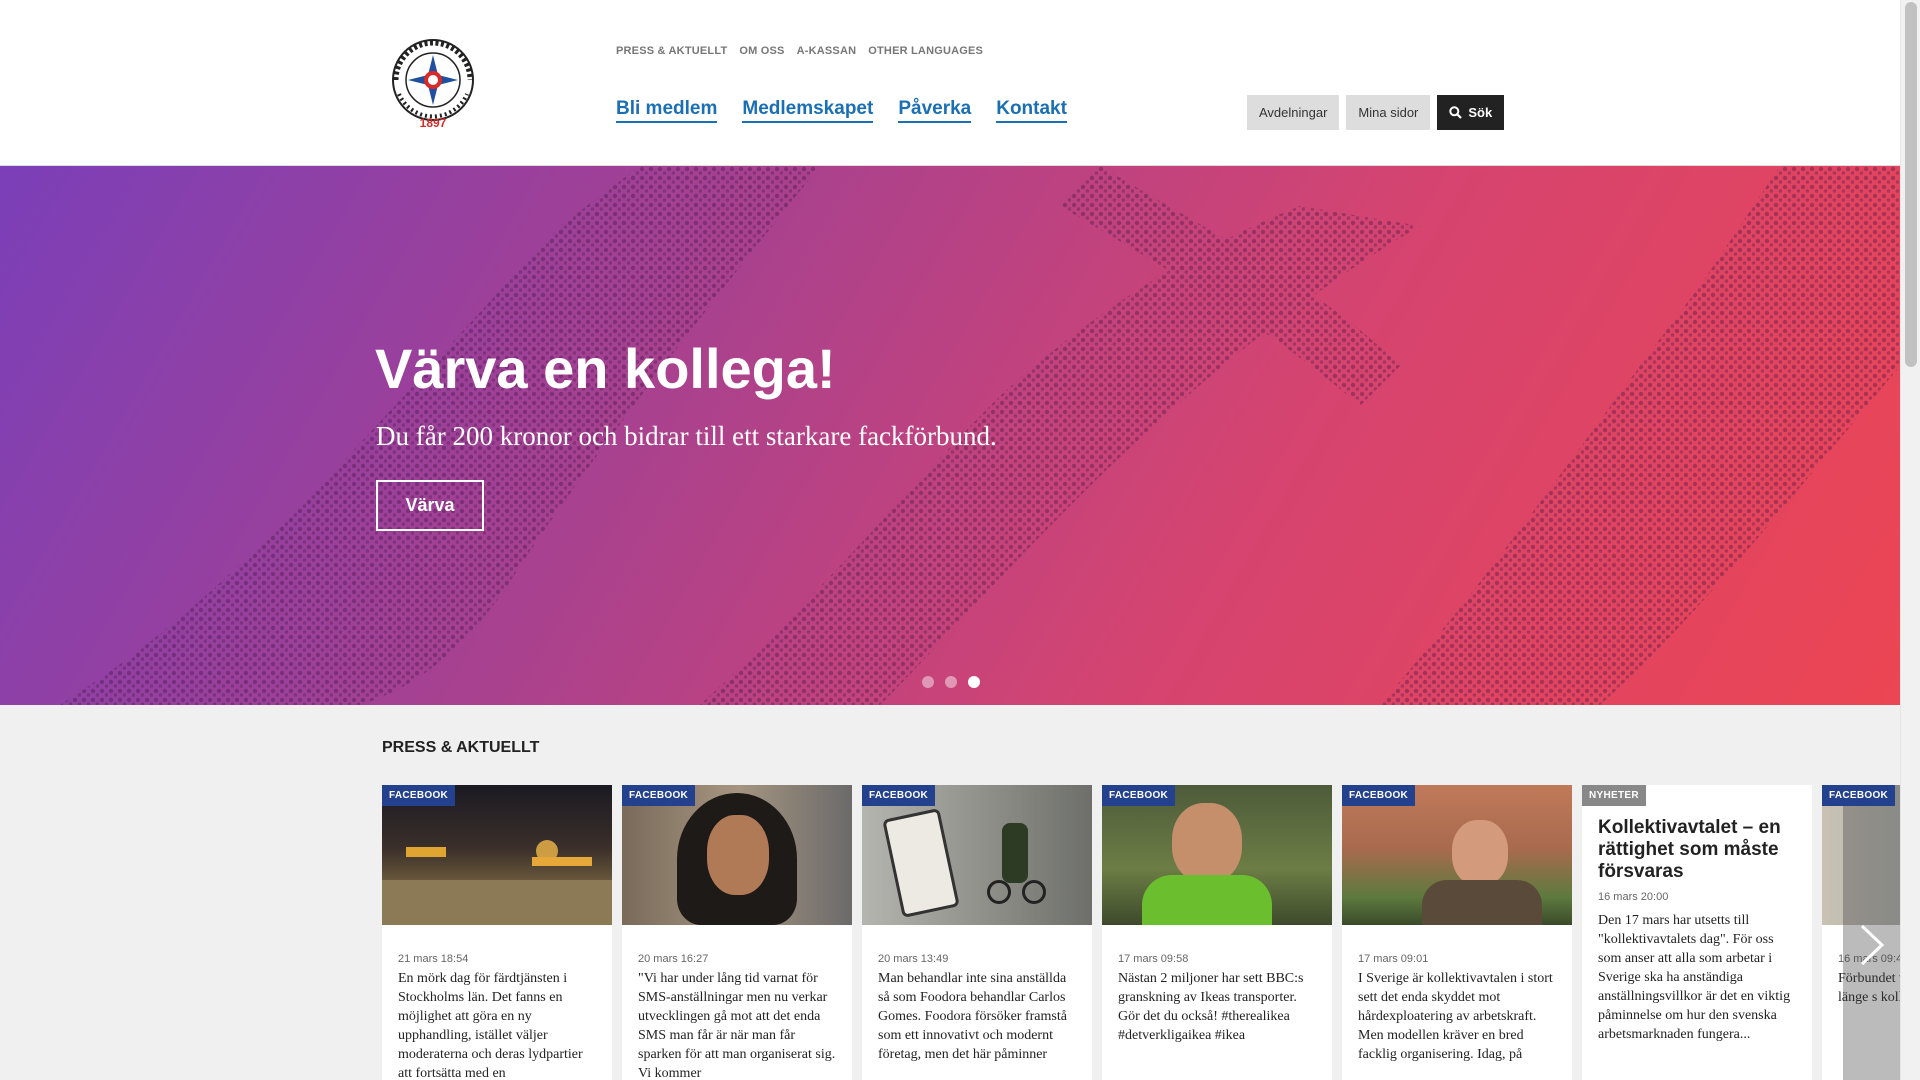  What do you see at coordinates (433, 959) in the screenshot?
I see `card-date: 21 mars 18:54` at bounding box center [433, 959].